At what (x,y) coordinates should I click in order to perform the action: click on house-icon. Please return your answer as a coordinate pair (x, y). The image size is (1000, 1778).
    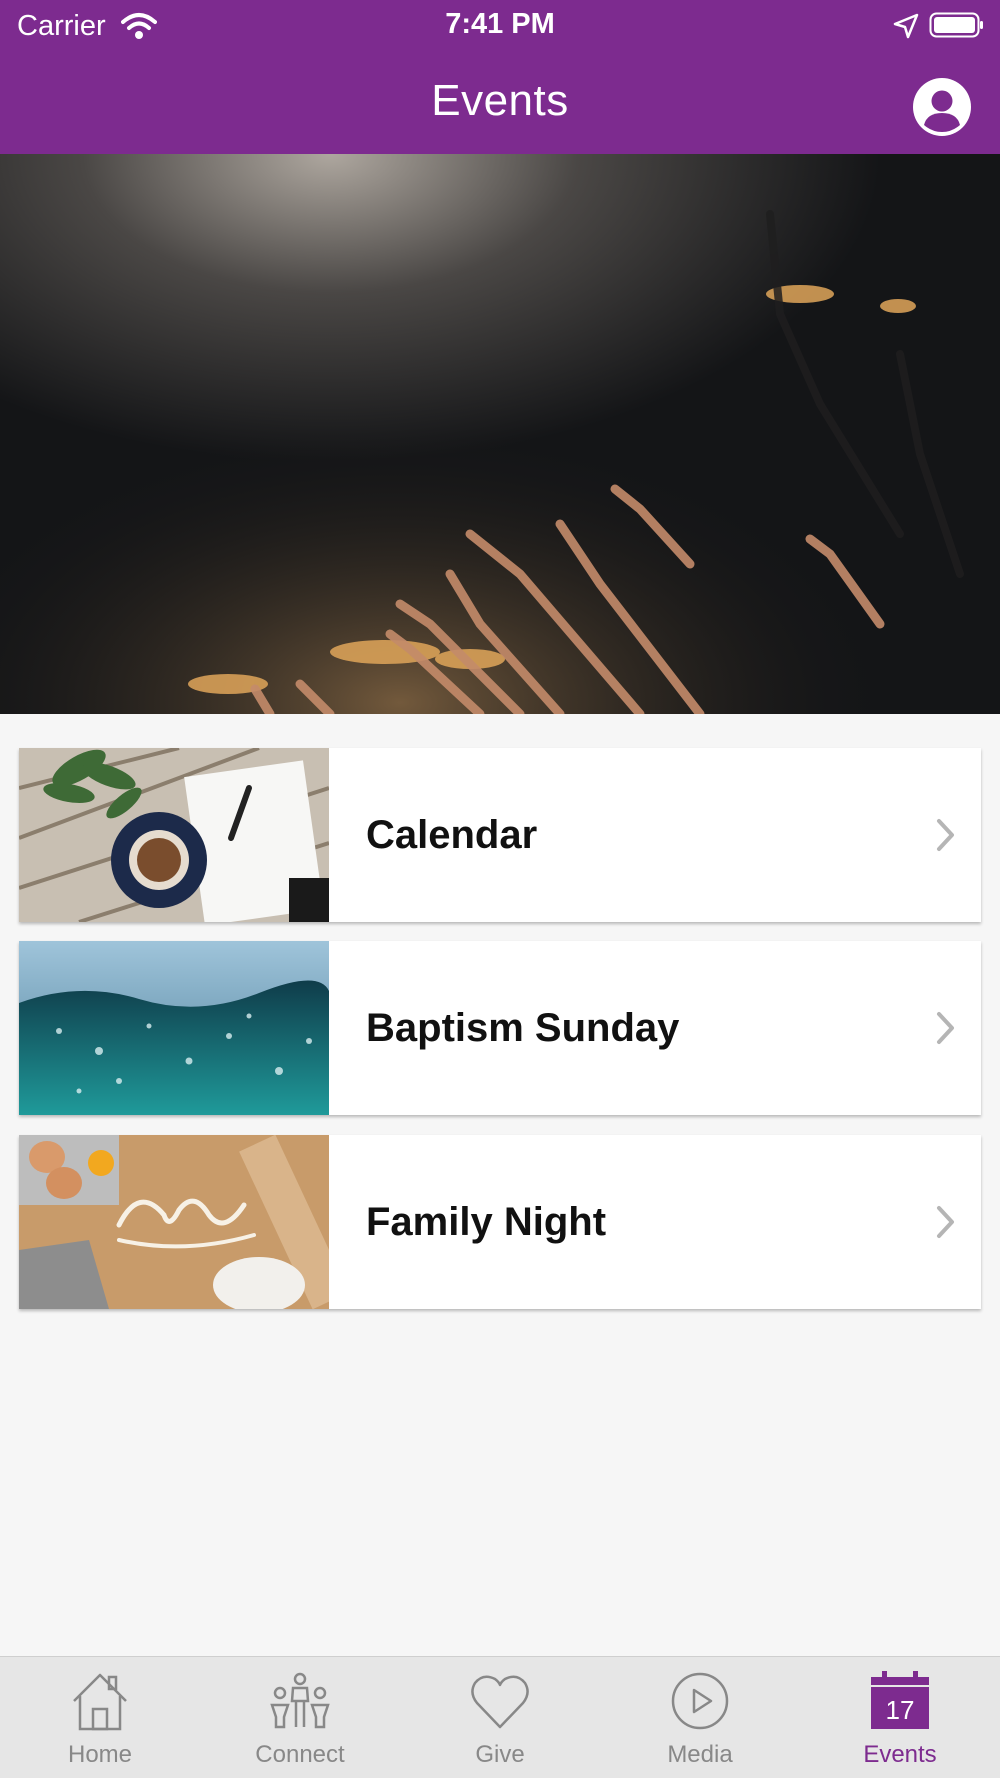
    Looking at the image, I should click on (100, 1702).